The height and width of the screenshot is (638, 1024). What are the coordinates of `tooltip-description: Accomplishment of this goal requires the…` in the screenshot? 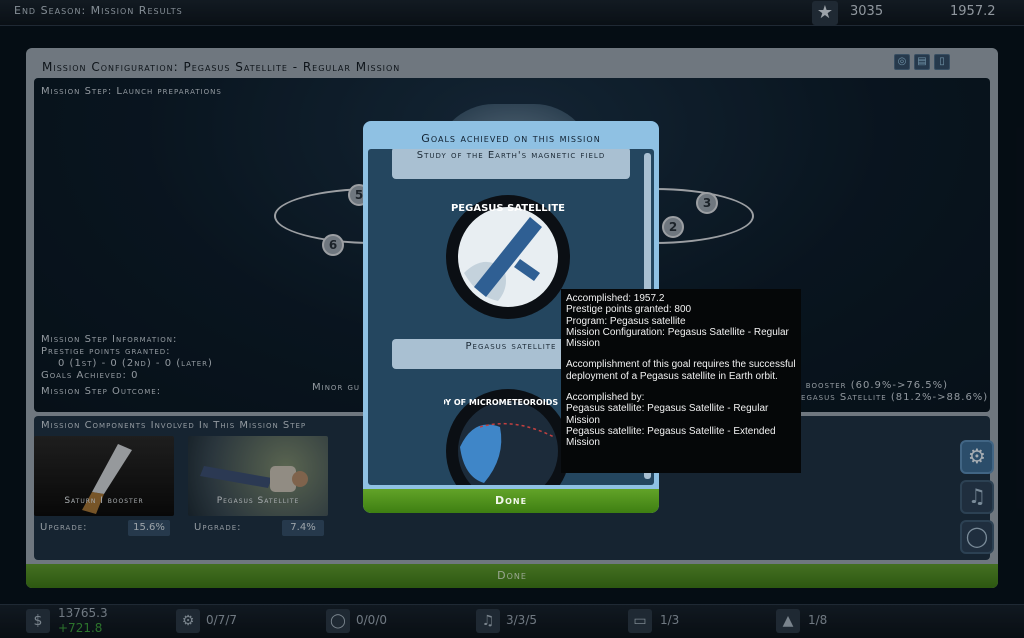 It's located at (681, 370).